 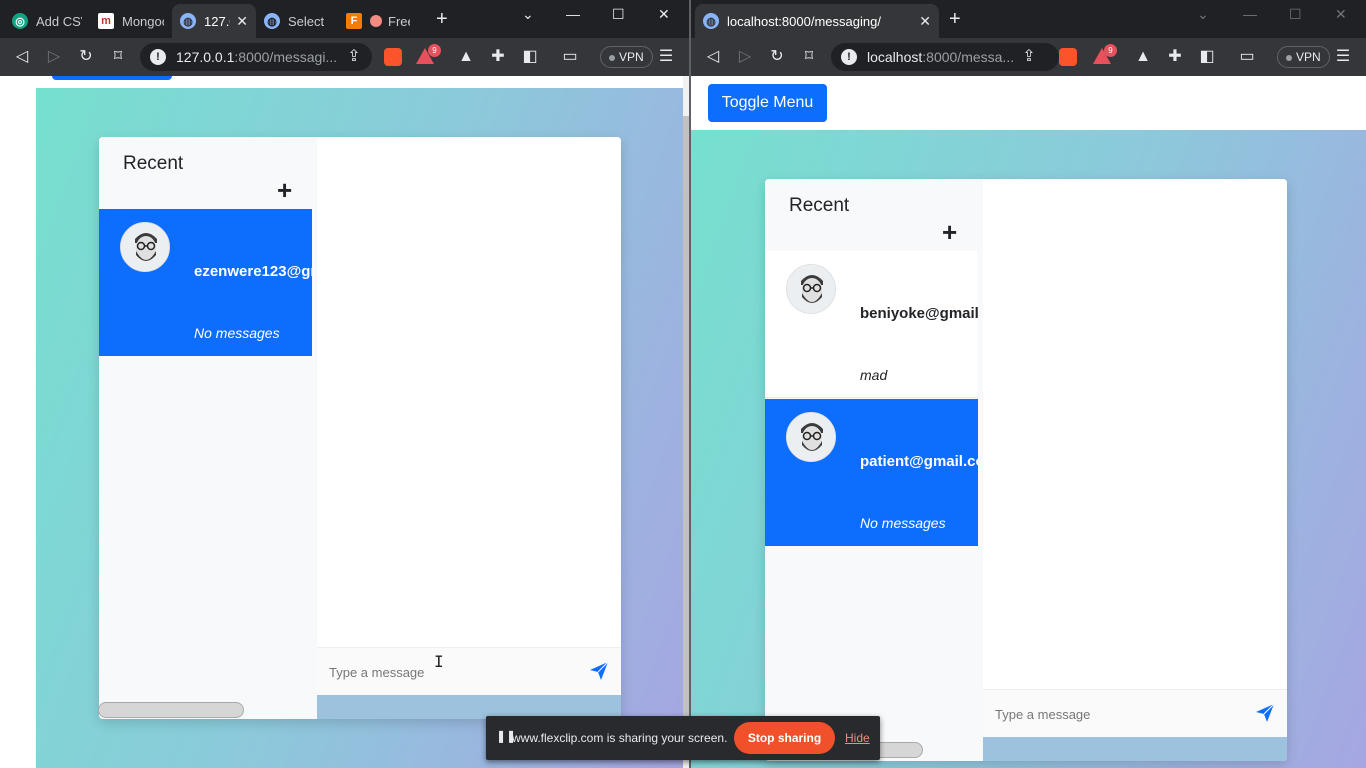 I want to click on conversation-item: ezenwere123@gmail.com No messages, so click(x=205, y=282).